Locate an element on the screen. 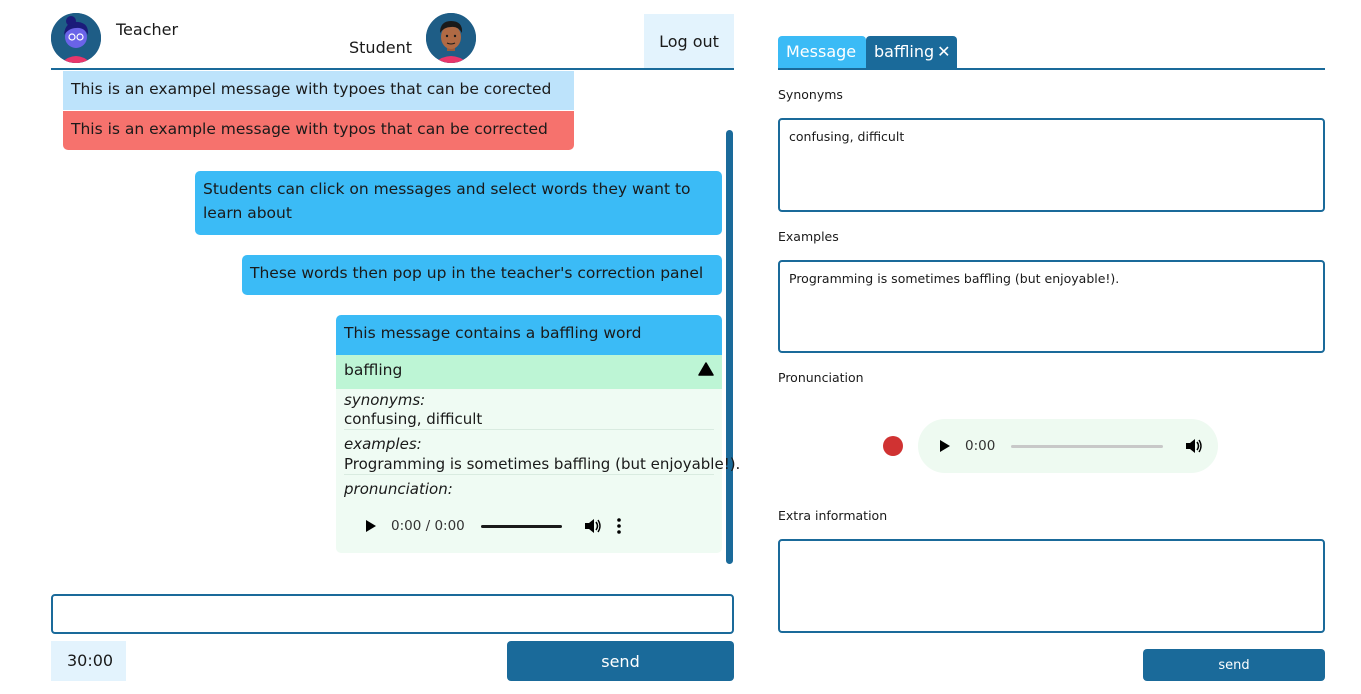 This screenshot has width=1361, height=694. teacher-avatar is located at coordinates (76, 38).